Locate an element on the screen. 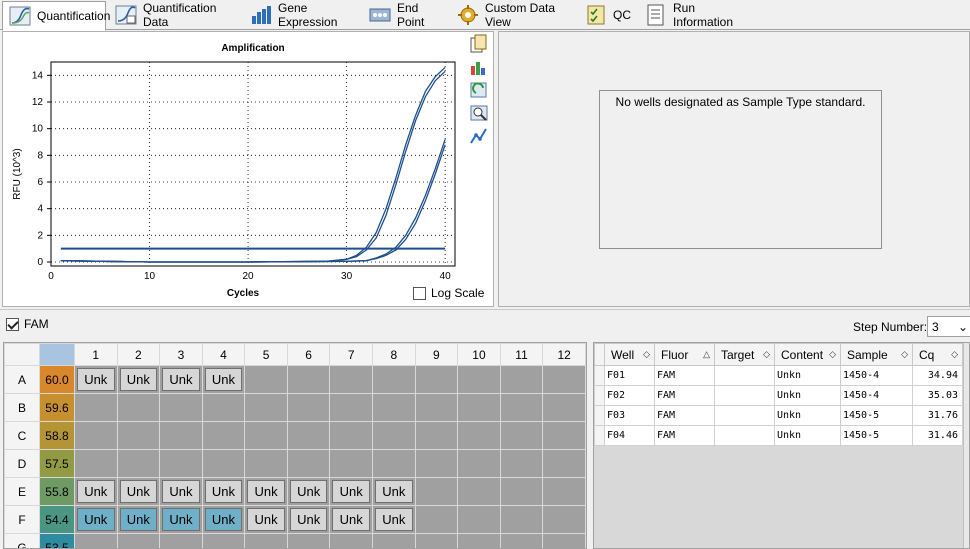 The image size is (970, 549). plate-row-header: F is located at coordinates (22, 519).